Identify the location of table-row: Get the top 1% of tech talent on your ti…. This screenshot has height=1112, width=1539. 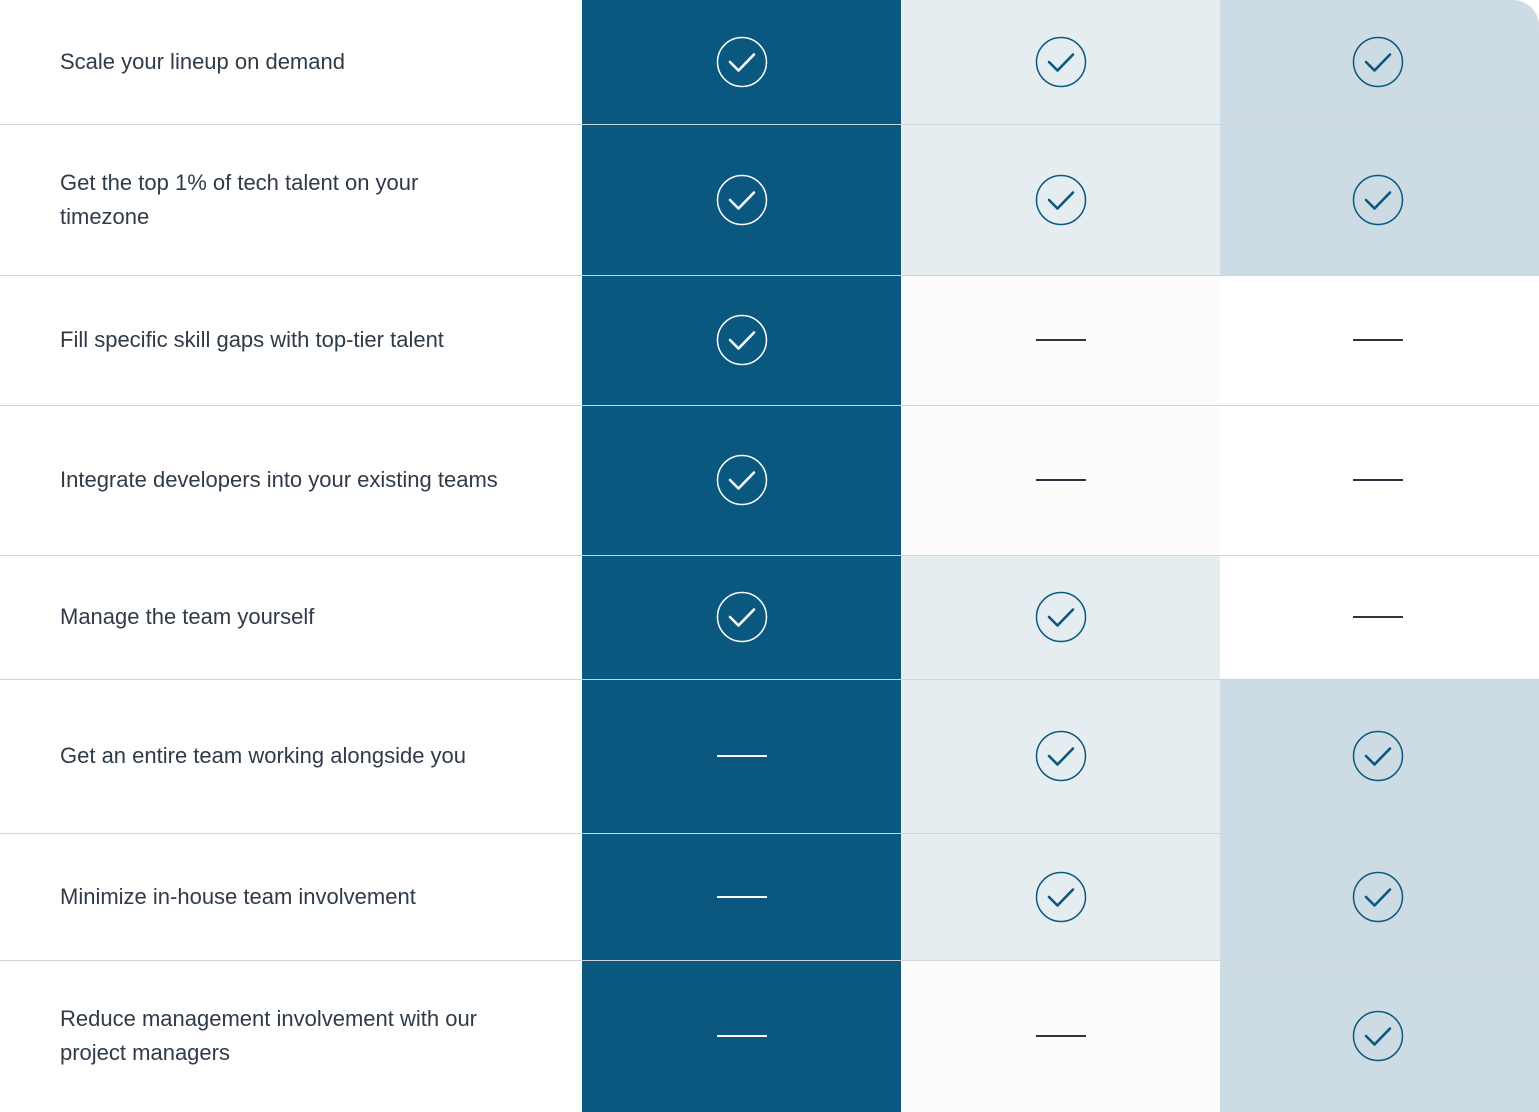
(769, 199).